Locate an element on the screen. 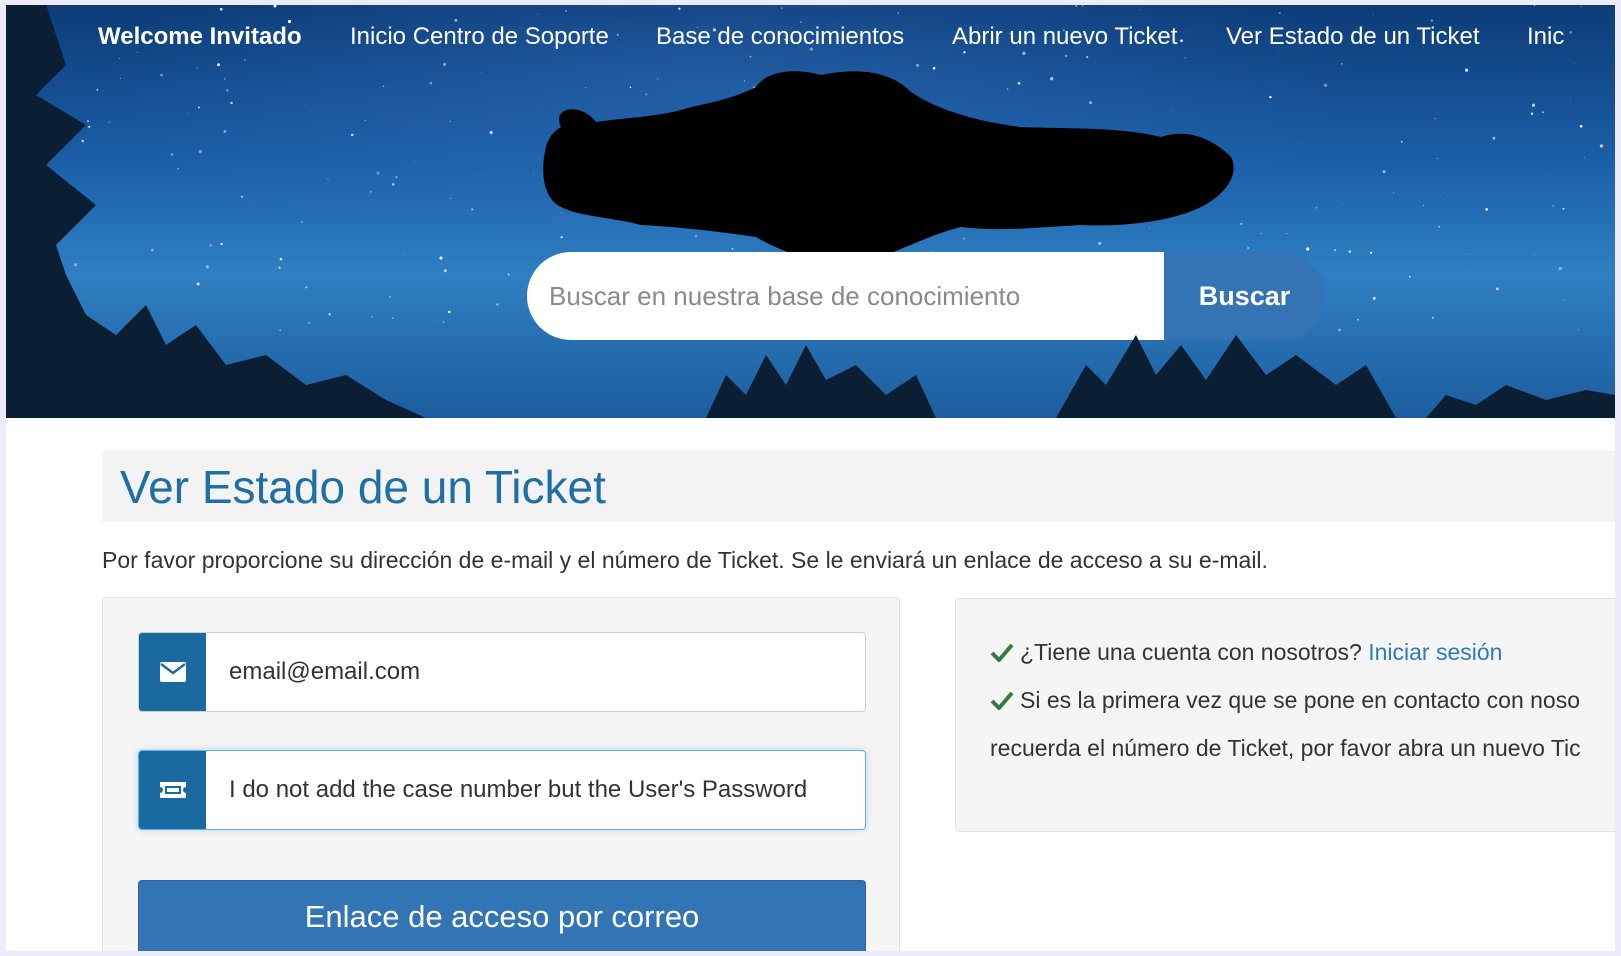  ticket-number-field is located at coordinates (539, 790).